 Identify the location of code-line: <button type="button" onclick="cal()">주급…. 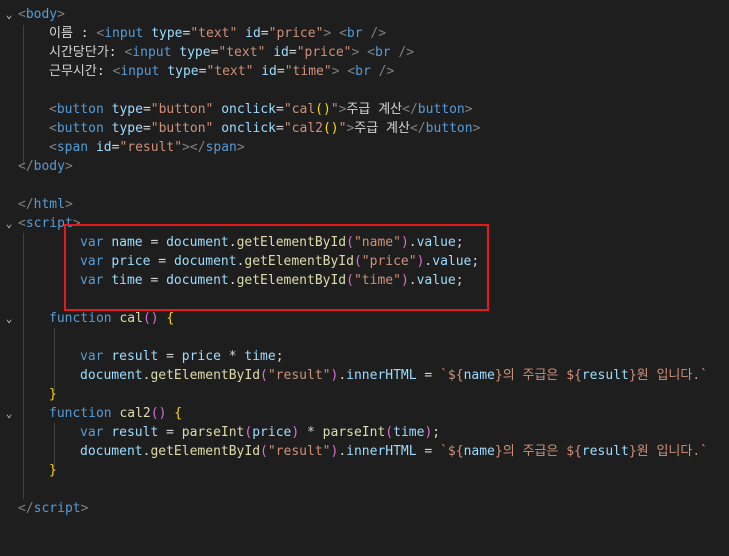
(261, 109).